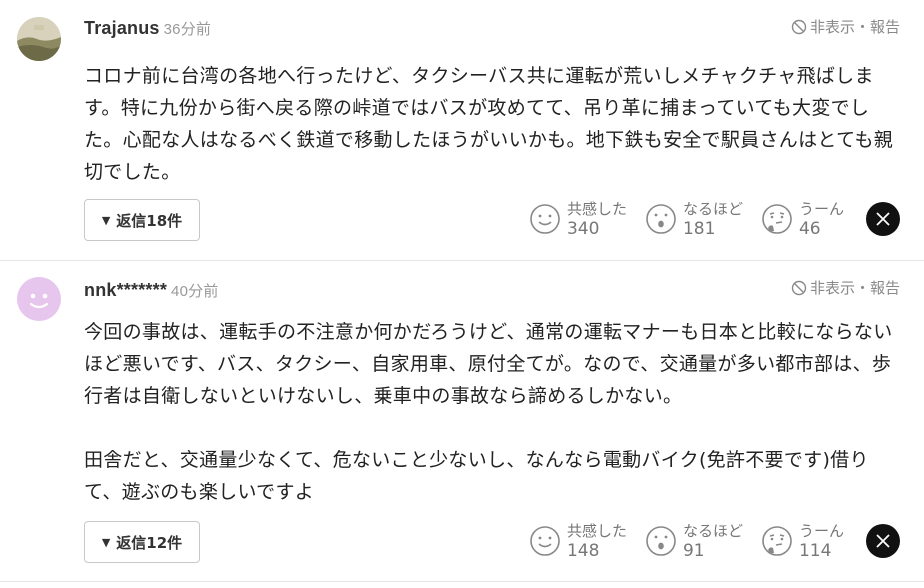 This screenshot has height=588, width=924. What do you see at coordinates (149, 542) in the screenshot?
I see `replies-label: 返信12件` at bounding box center [149, 542].